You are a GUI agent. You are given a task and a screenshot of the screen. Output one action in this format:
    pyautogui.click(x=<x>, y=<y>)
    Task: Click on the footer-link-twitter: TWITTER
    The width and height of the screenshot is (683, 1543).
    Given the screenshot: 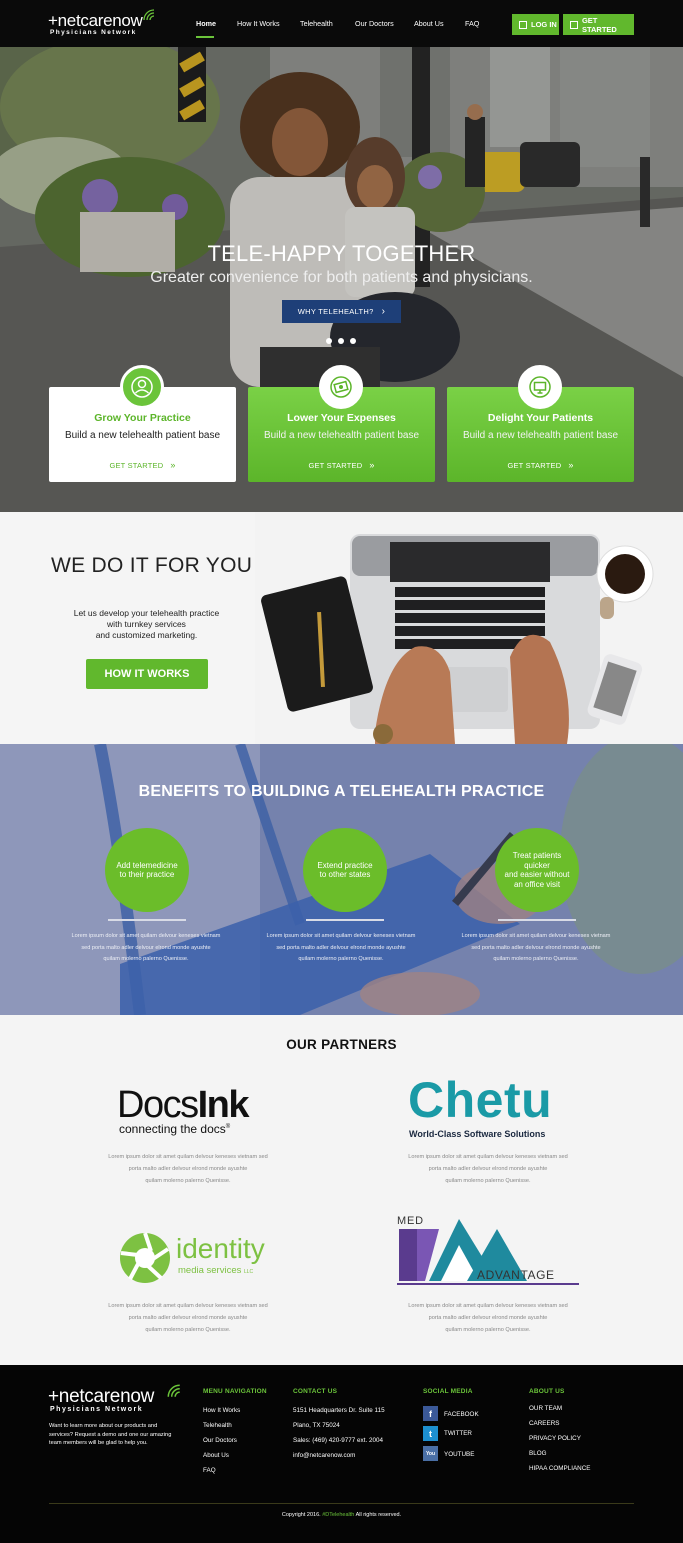 What is the action you would take?
    pyautogui.click(x=458, y=1433)
    